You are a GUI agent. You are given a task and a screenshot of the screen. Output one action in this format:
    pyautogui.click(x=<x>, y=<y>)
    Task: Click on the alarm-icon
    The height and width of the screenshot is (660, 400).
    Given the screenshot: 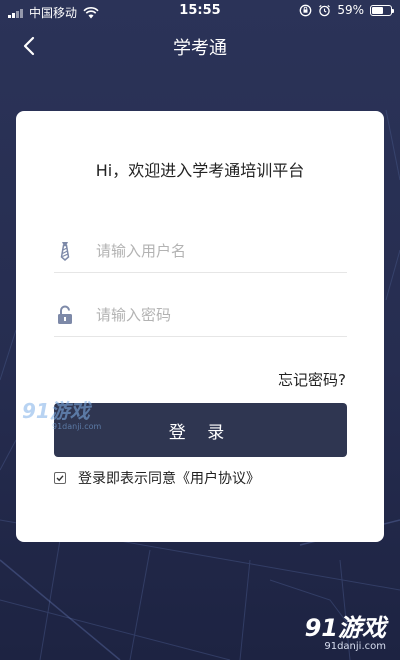 What is the action you would take?
    pyautogui.click(x=325, y=10)
    